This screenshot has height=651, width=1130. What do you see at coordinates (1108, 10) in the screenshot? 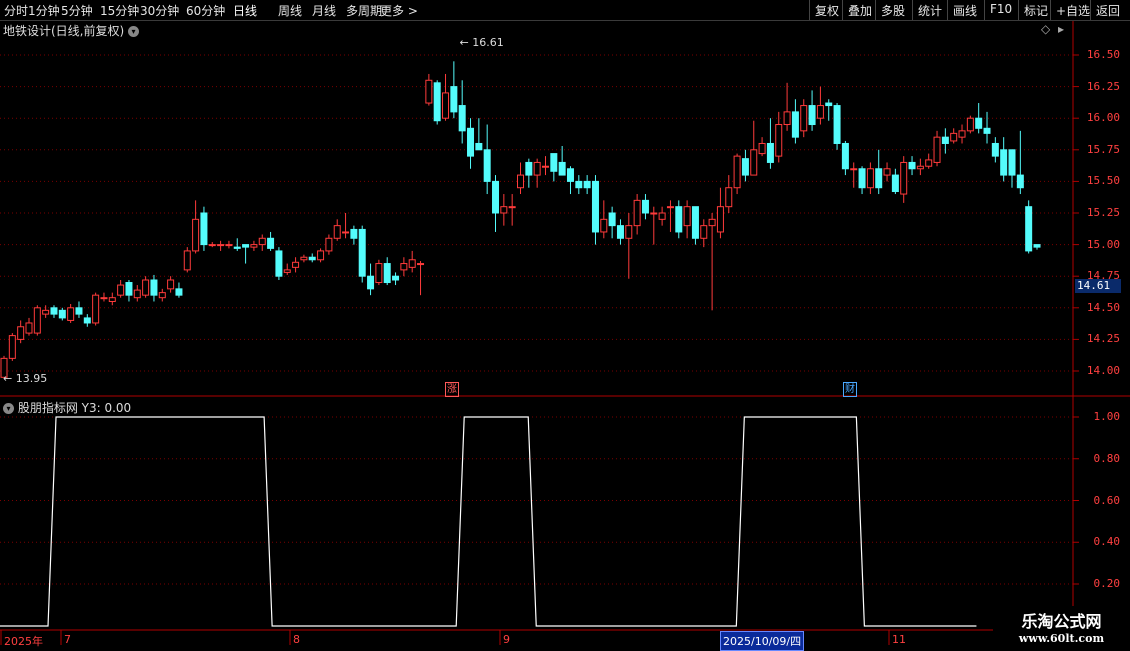
I see `tool-button-8: 返回` at bounding box center [1108, 10].